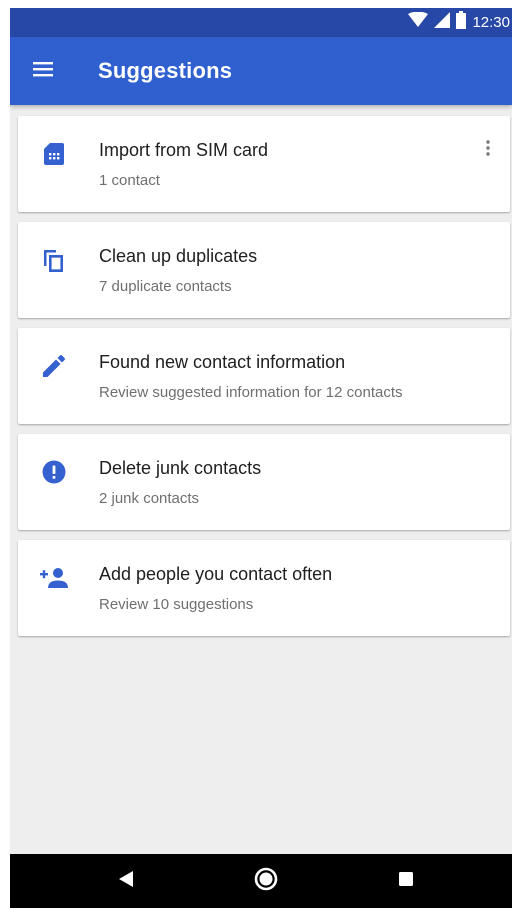 This screenshot has height=908, width=512. I want to click on wifi-icon, so click(418, 22).